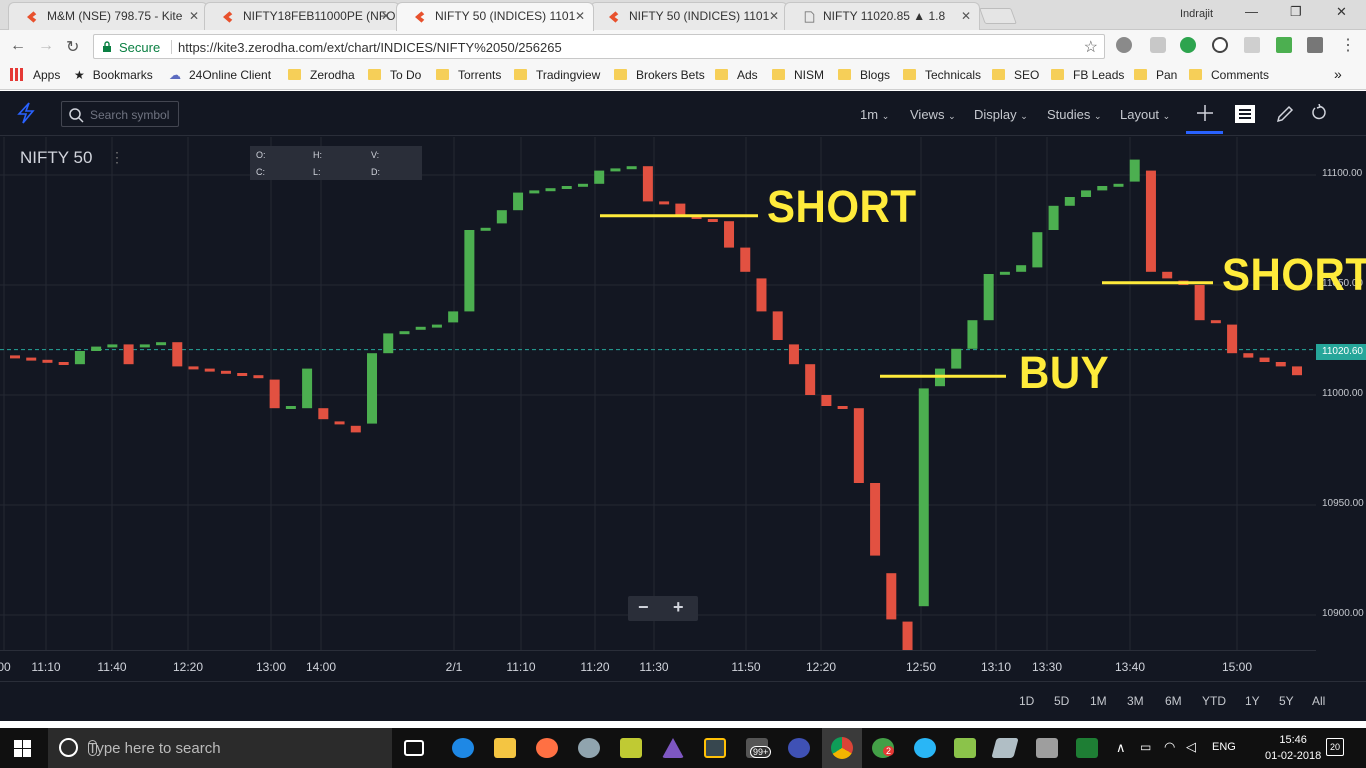 The height and width of the screenshot is (768, 1366). What do you see at coordinates (505, 748) in the screenshot?
I see `file-explorer-icon` at bounding box center [505, 748].